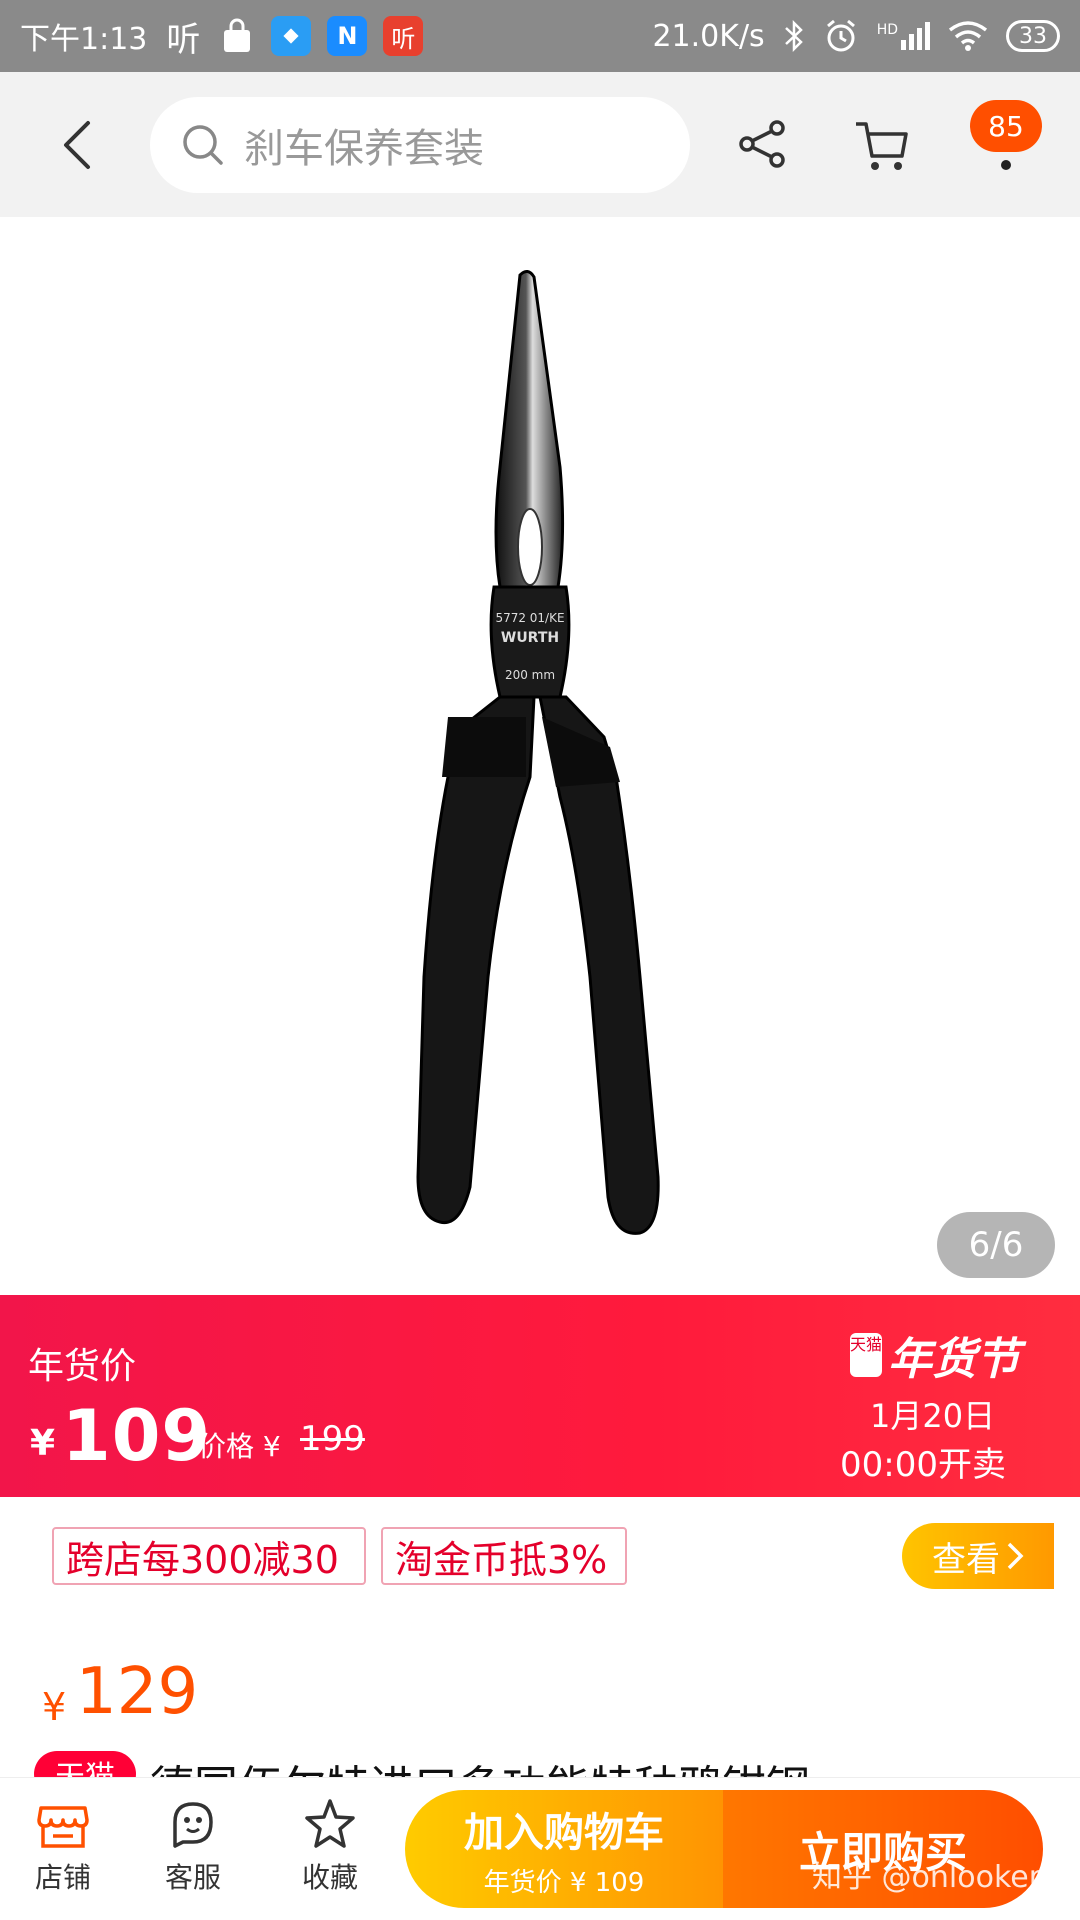 This screenshot has height=1920, width=1080. What do you see at coordinates (403, 36) in the screenshot?
I see `red-listen-app-icon: 听` at bounding box center [403, 36].